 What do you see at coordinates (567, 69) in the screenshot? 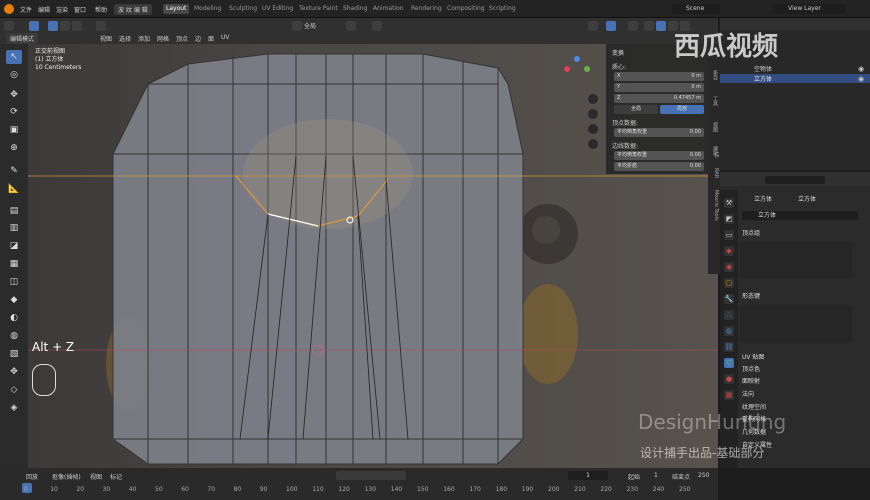
I see `gizmo-x-icon` at bounding box center [567, 69].